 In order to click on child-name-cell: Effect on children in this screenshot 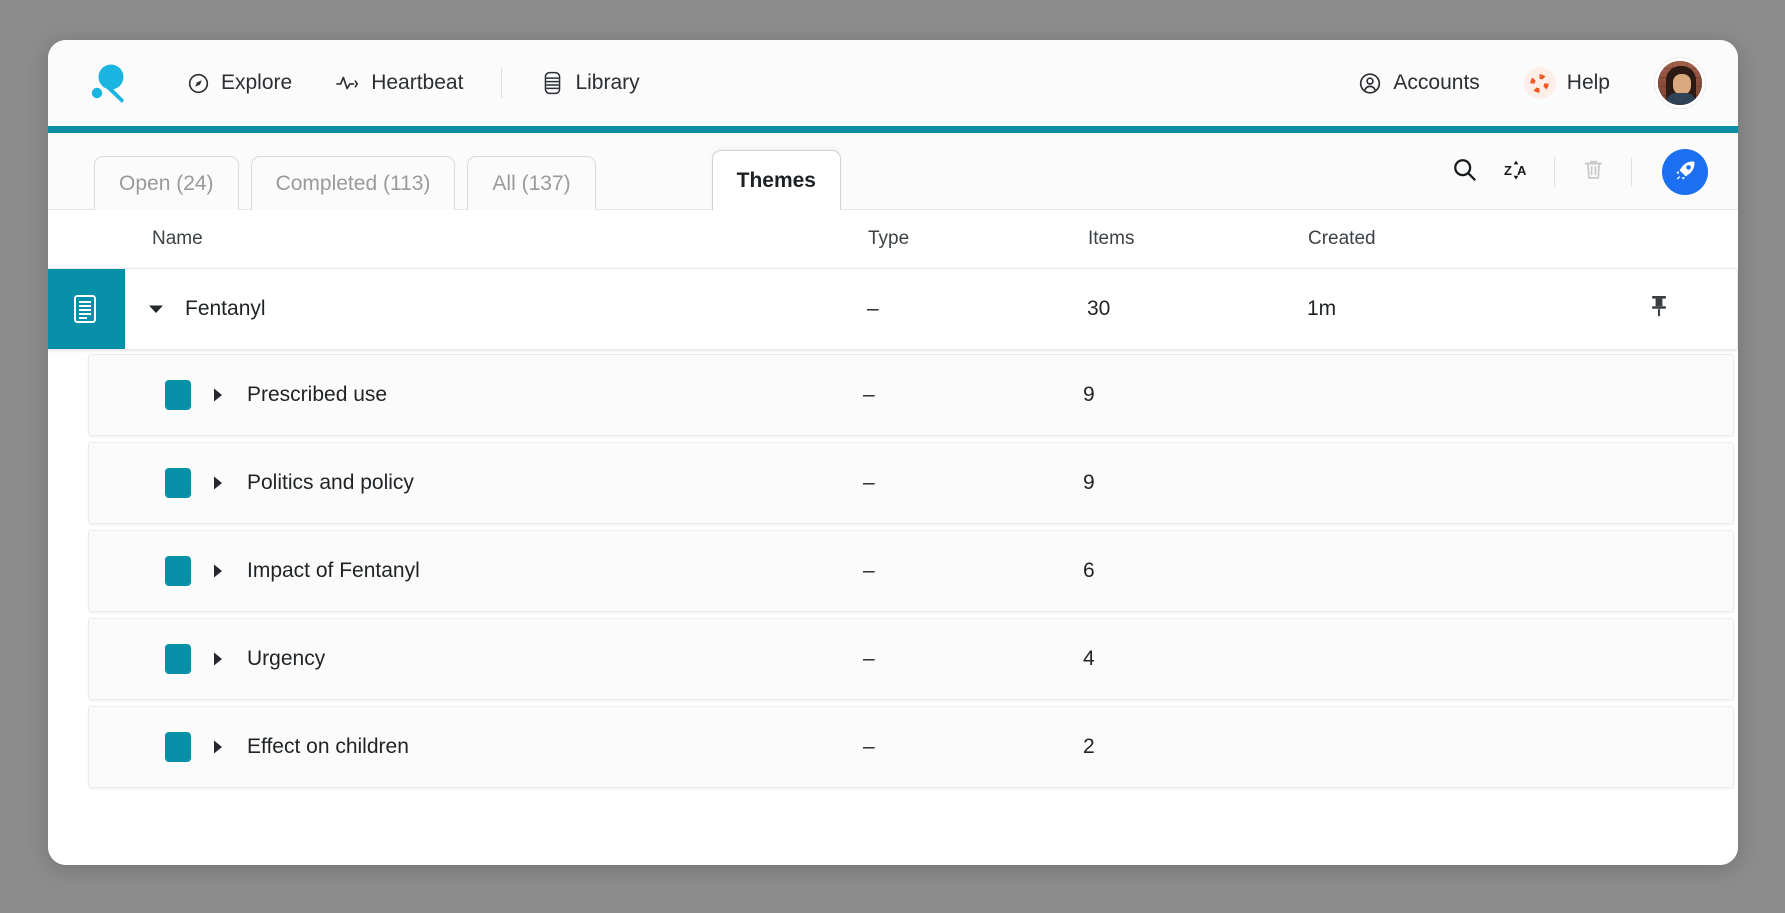, I will do `click(496, 747)`.